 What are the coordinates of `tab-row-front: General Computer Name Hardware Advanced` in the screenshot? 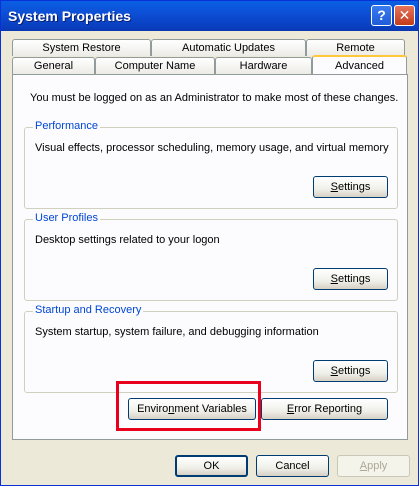 It's located at (210, 65).